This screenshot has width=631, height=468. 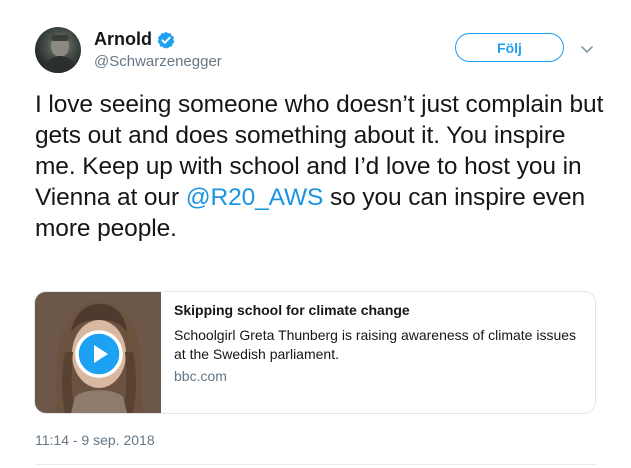 I want to click on avatar, so click(x=58, y=50).